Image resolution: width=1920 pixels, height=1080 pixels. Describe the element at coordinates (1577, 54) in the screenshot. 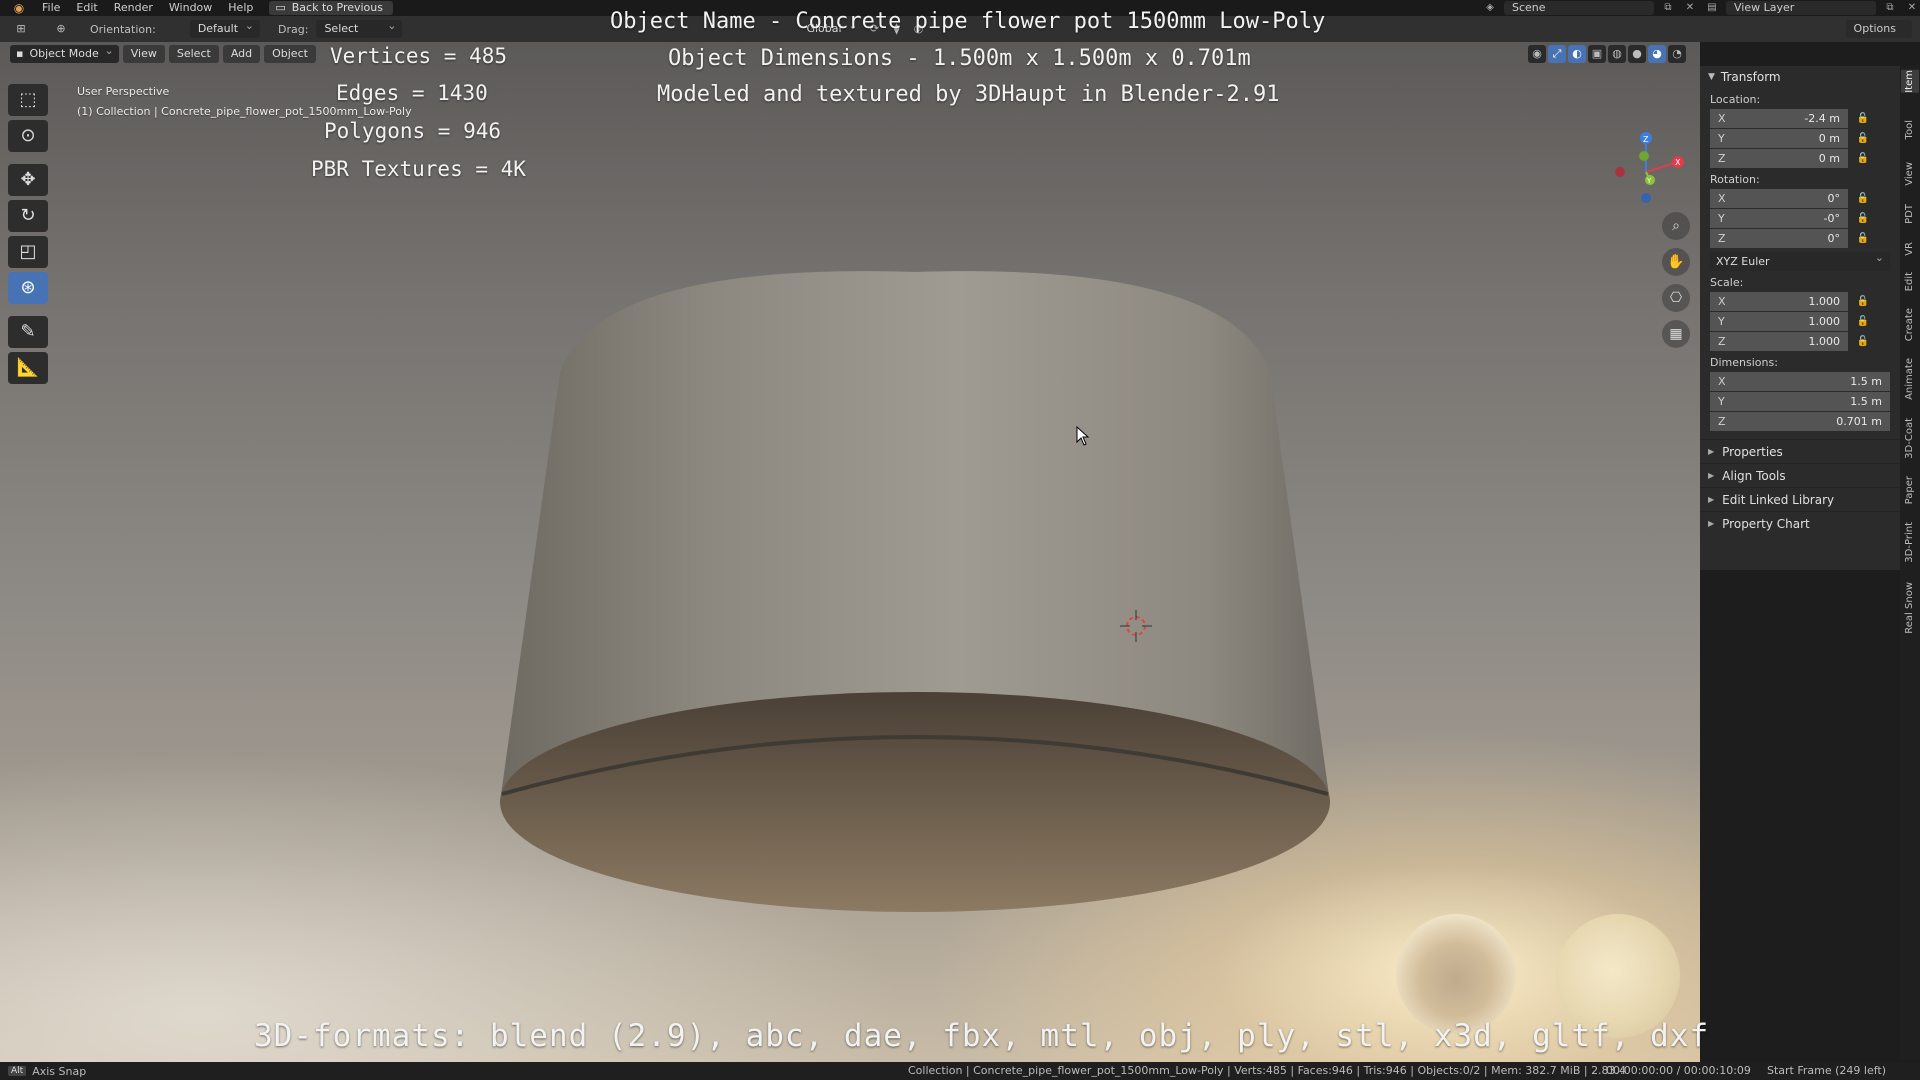

I see `overlay-toggle-icon: ◐` at that location.